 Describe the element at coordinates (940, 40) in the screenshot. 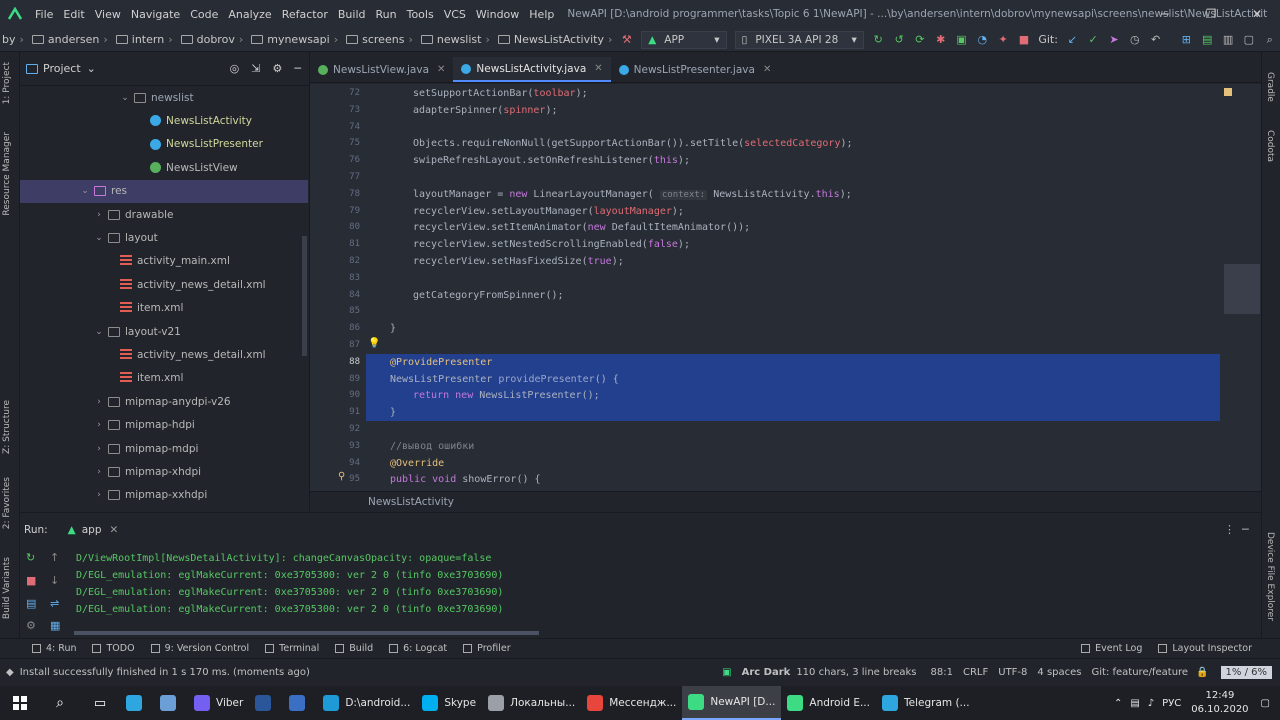

I see `debug-icon: ✱` at that location.